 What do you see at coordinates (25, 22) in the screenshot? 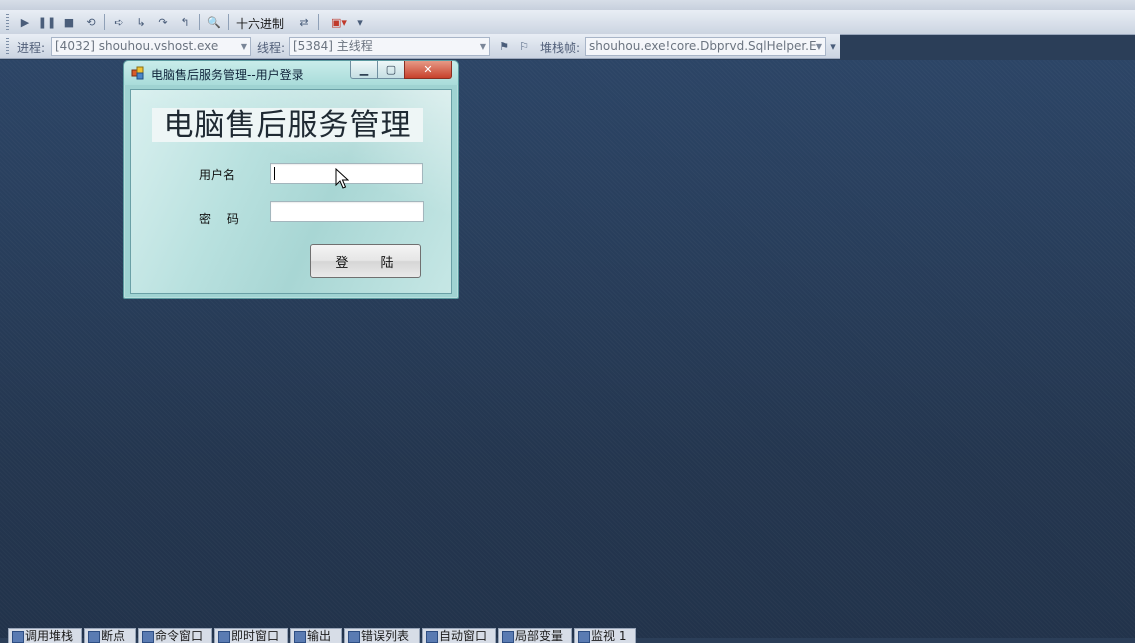
I see `continue-icon: ▶` at bounding box center [25, 22].